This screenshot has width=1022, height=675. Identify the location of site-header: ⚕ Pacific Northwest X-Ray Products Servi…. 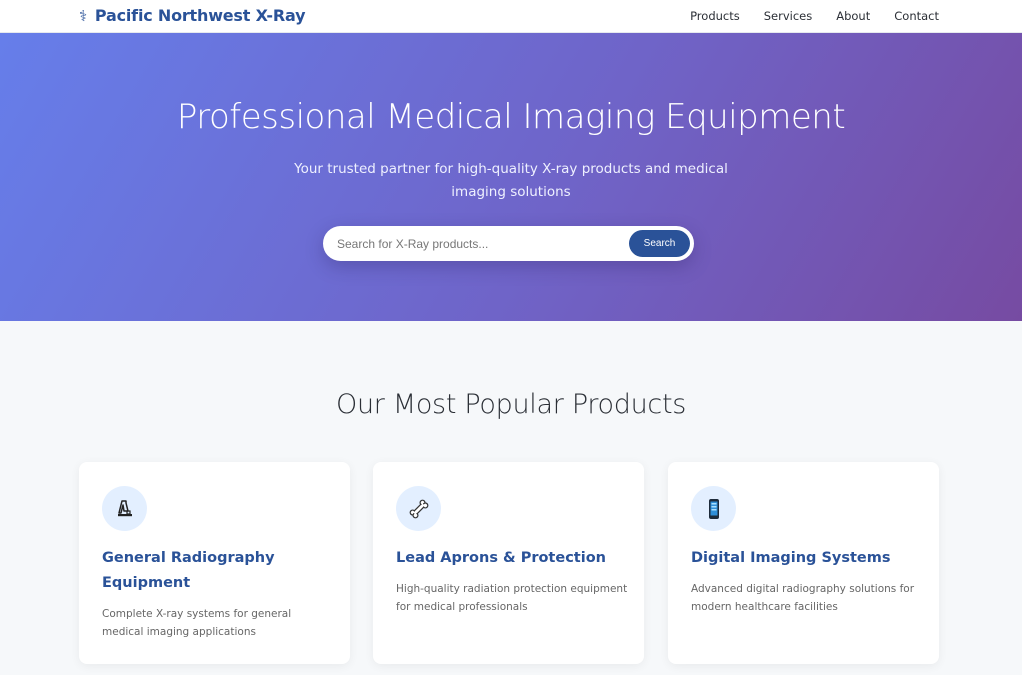
(511, 16).